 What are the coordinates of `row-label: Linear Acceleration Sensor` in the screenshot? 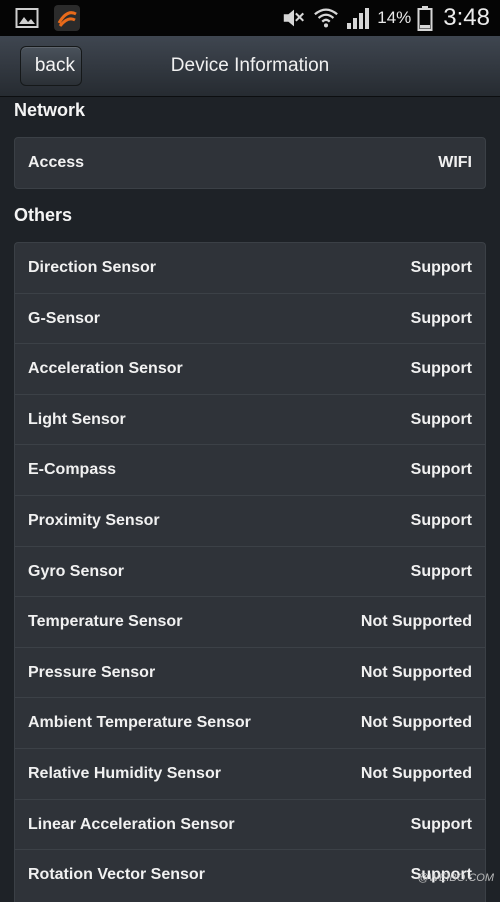 It's located at (131, 824).